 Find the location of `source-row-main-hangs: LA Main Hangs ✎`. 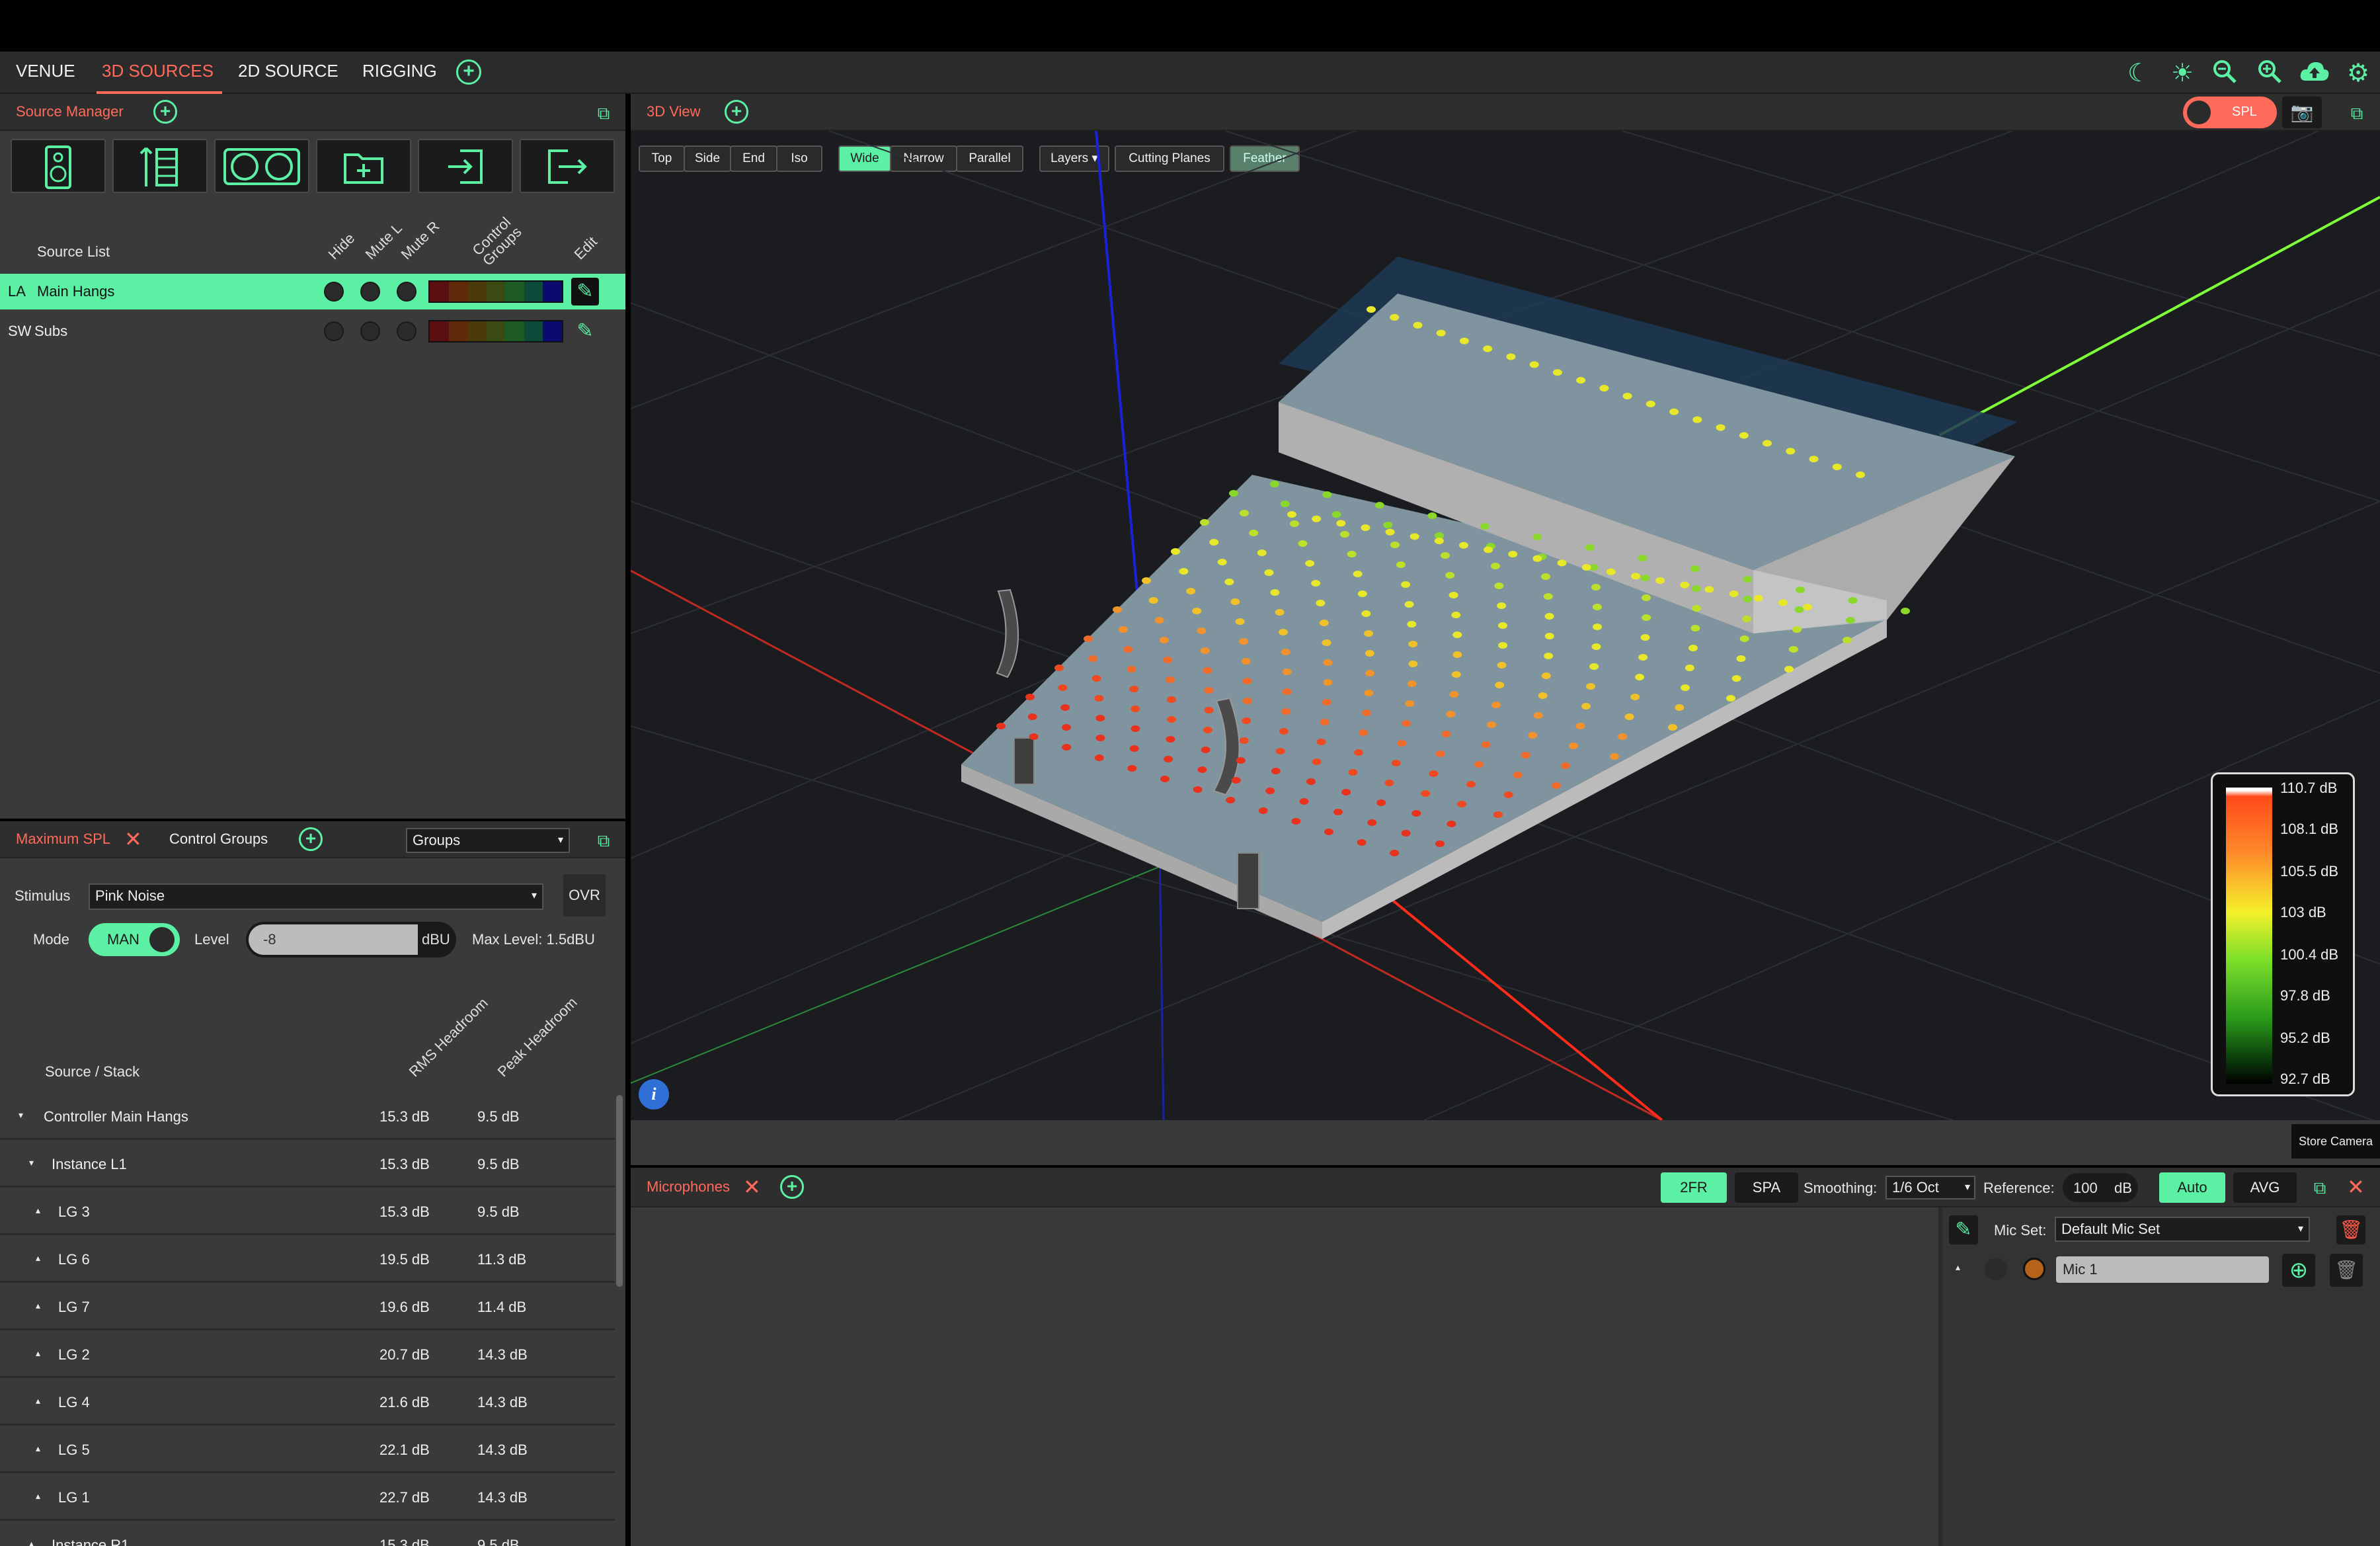

source-row-main-hangs: LA Main Hangs ✎ is located at coordinates (312, 291).